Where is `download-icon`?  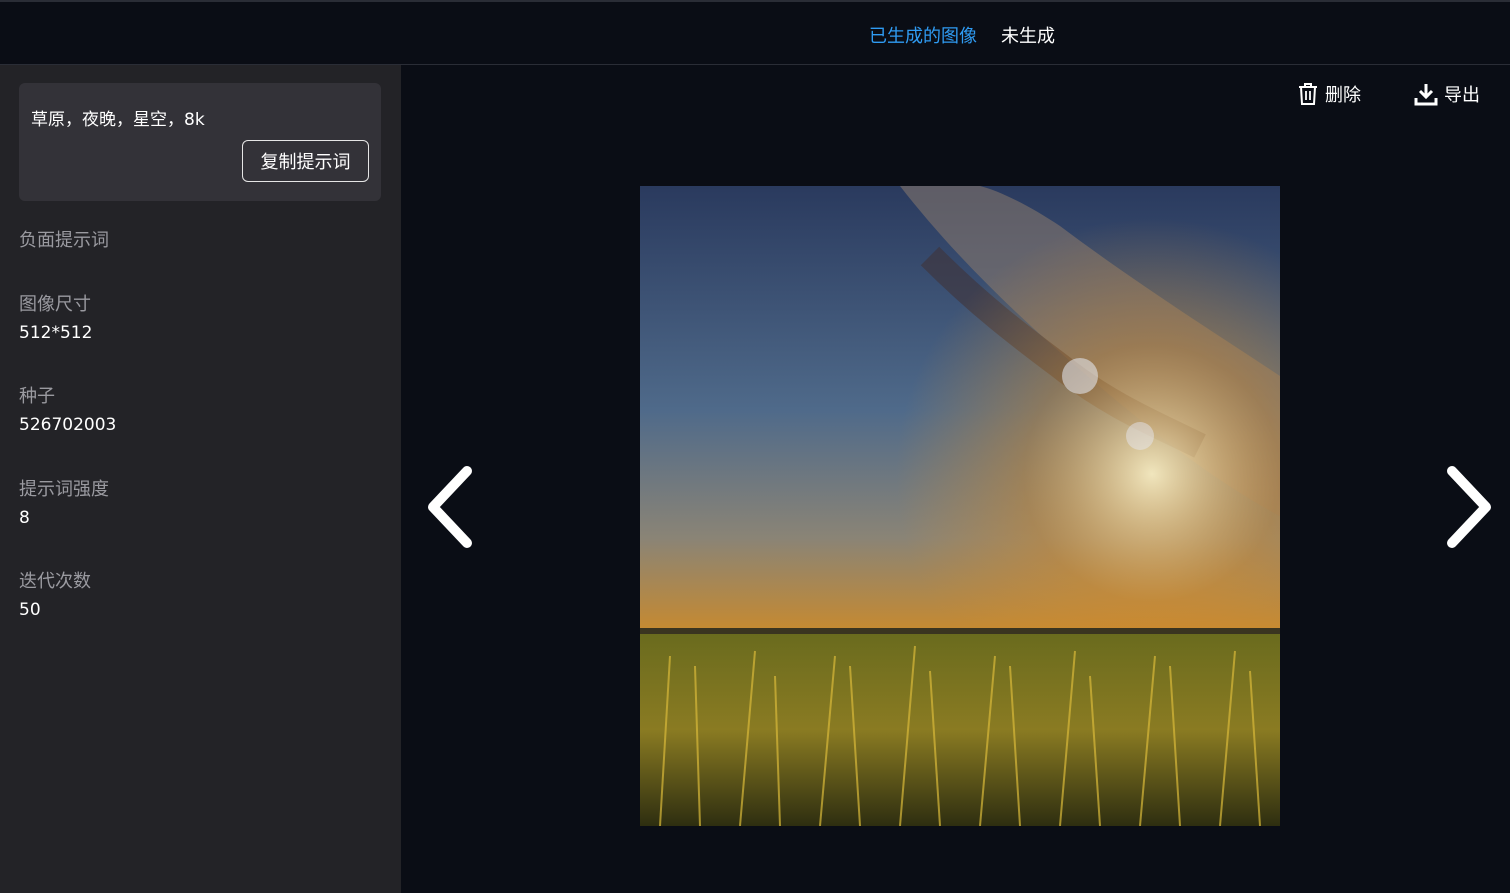
download-icon is located at coordinates (1426, 95).